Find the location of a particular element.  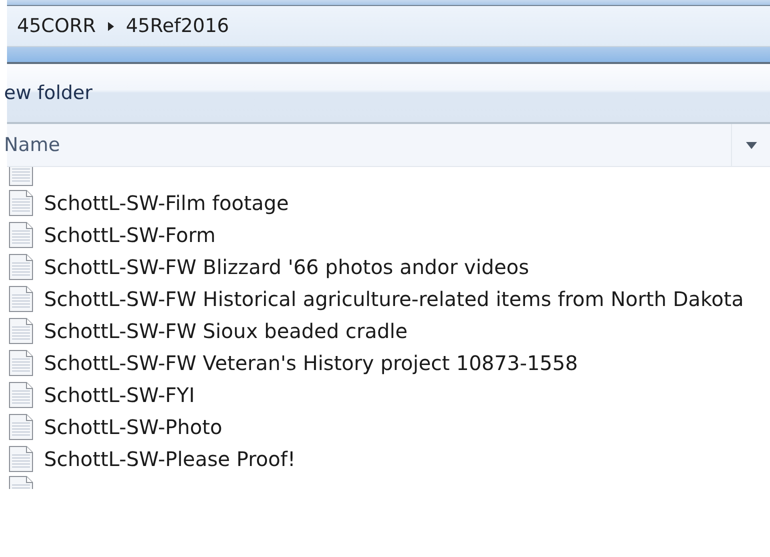

file-name: SchottL-SW-Photo is located at coordinates (133, 427).